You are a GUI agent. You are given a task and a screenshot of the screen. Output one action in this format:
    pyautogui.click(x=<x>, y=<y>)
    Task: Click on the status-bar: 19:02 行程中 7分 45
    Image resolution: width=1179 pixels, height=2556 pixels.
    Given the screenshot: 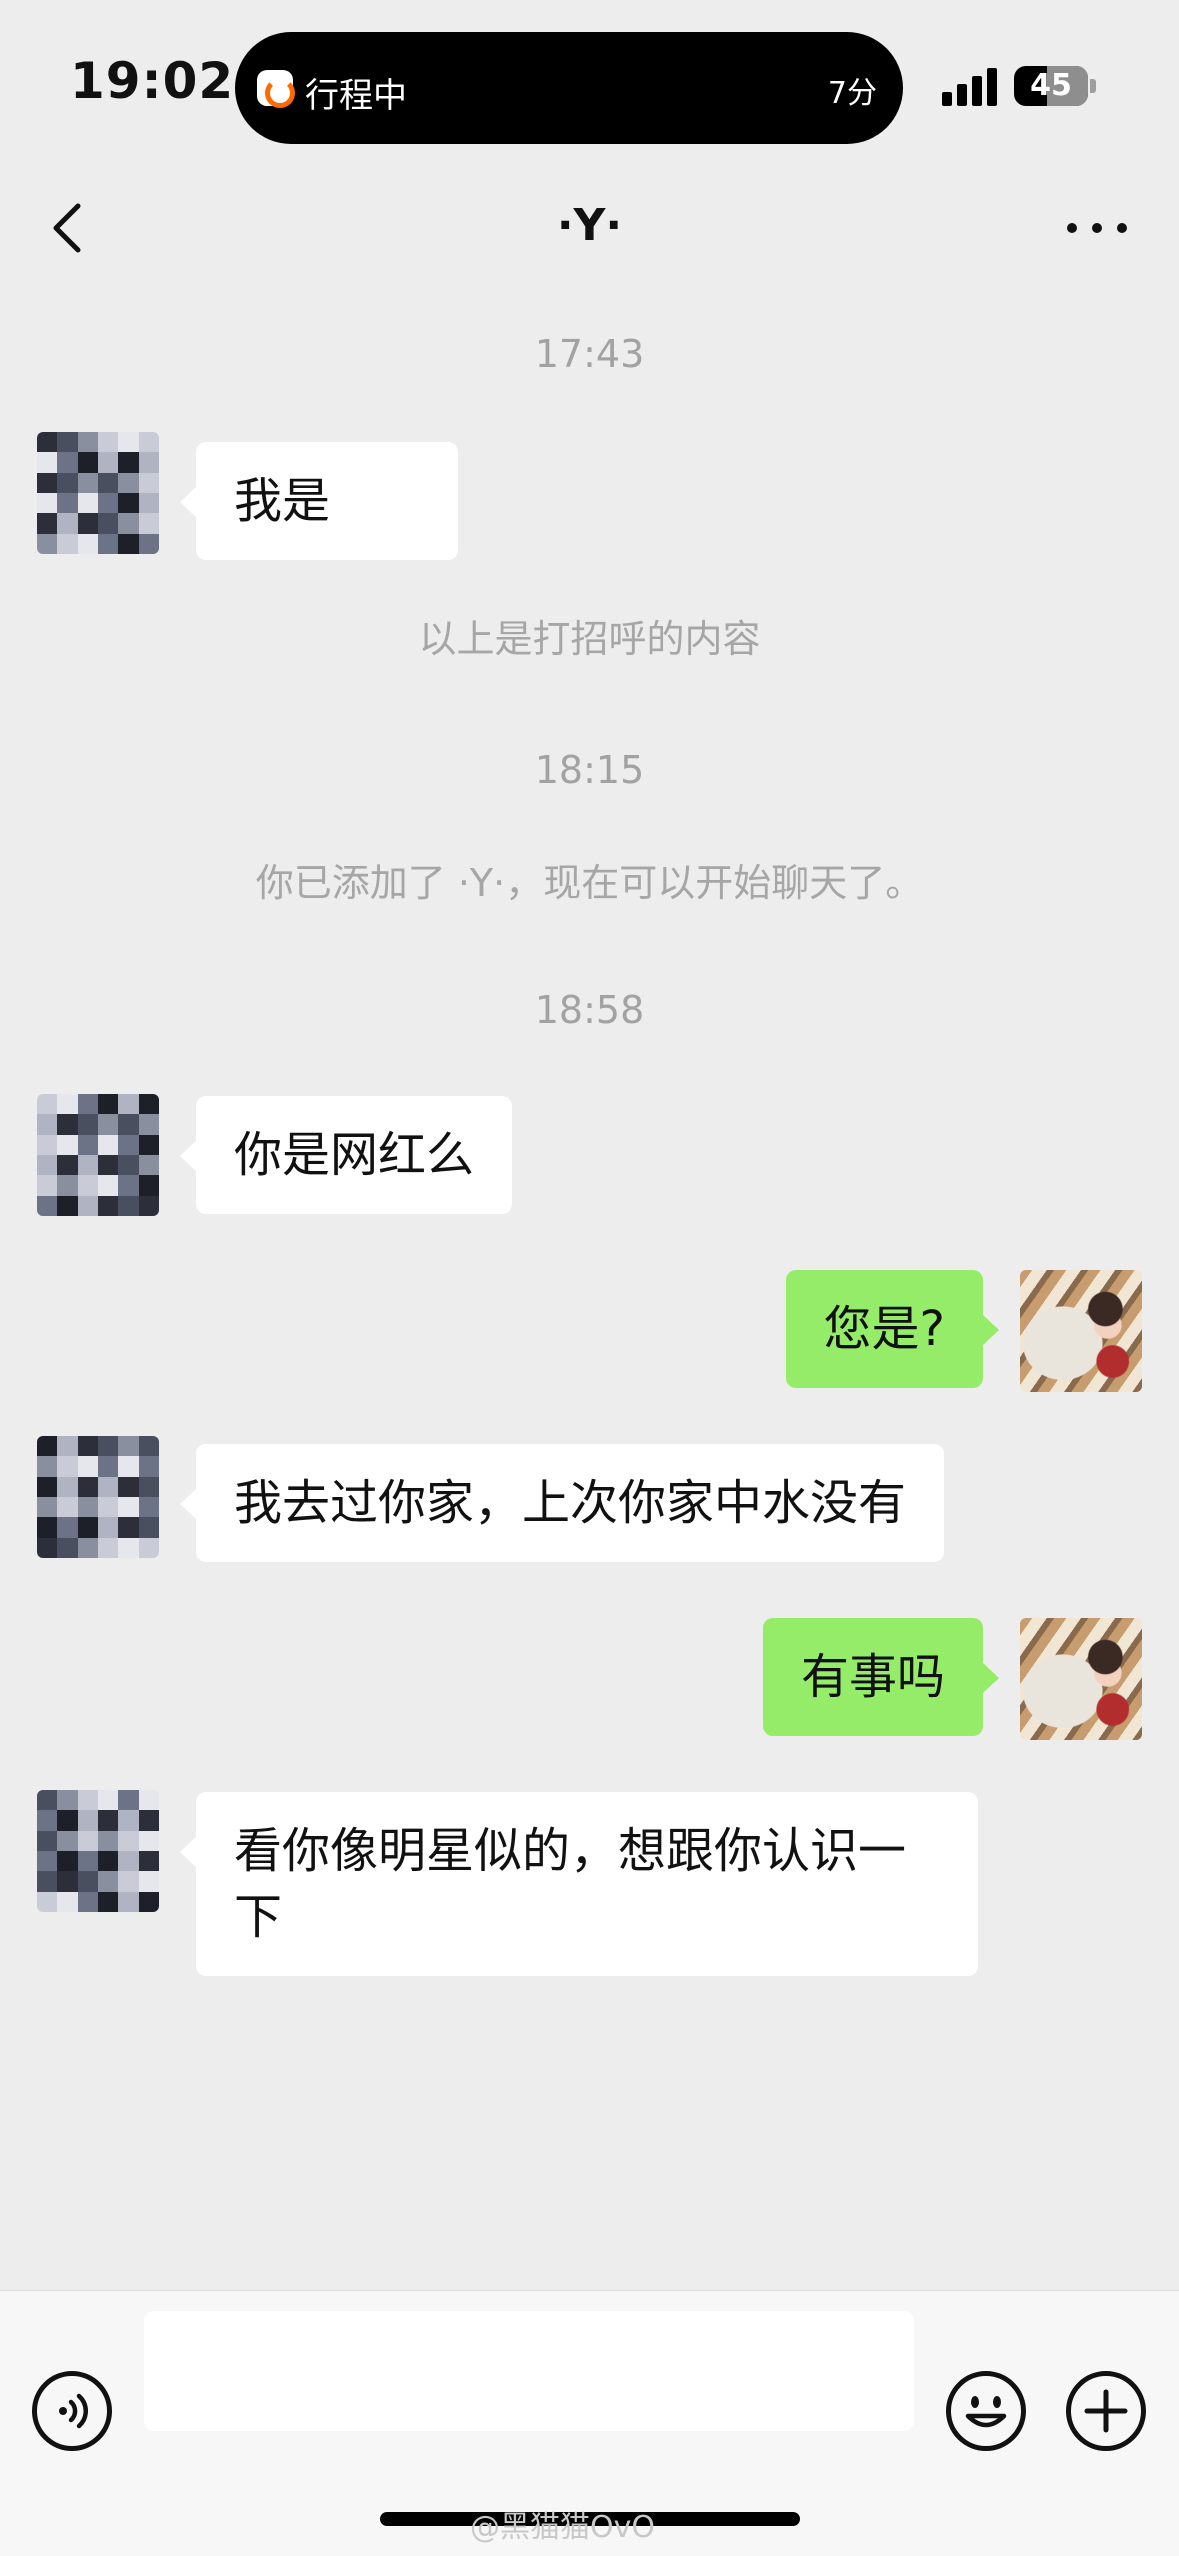 What is the action you would take?
    pyautogui.click(x=589, y=85)
    